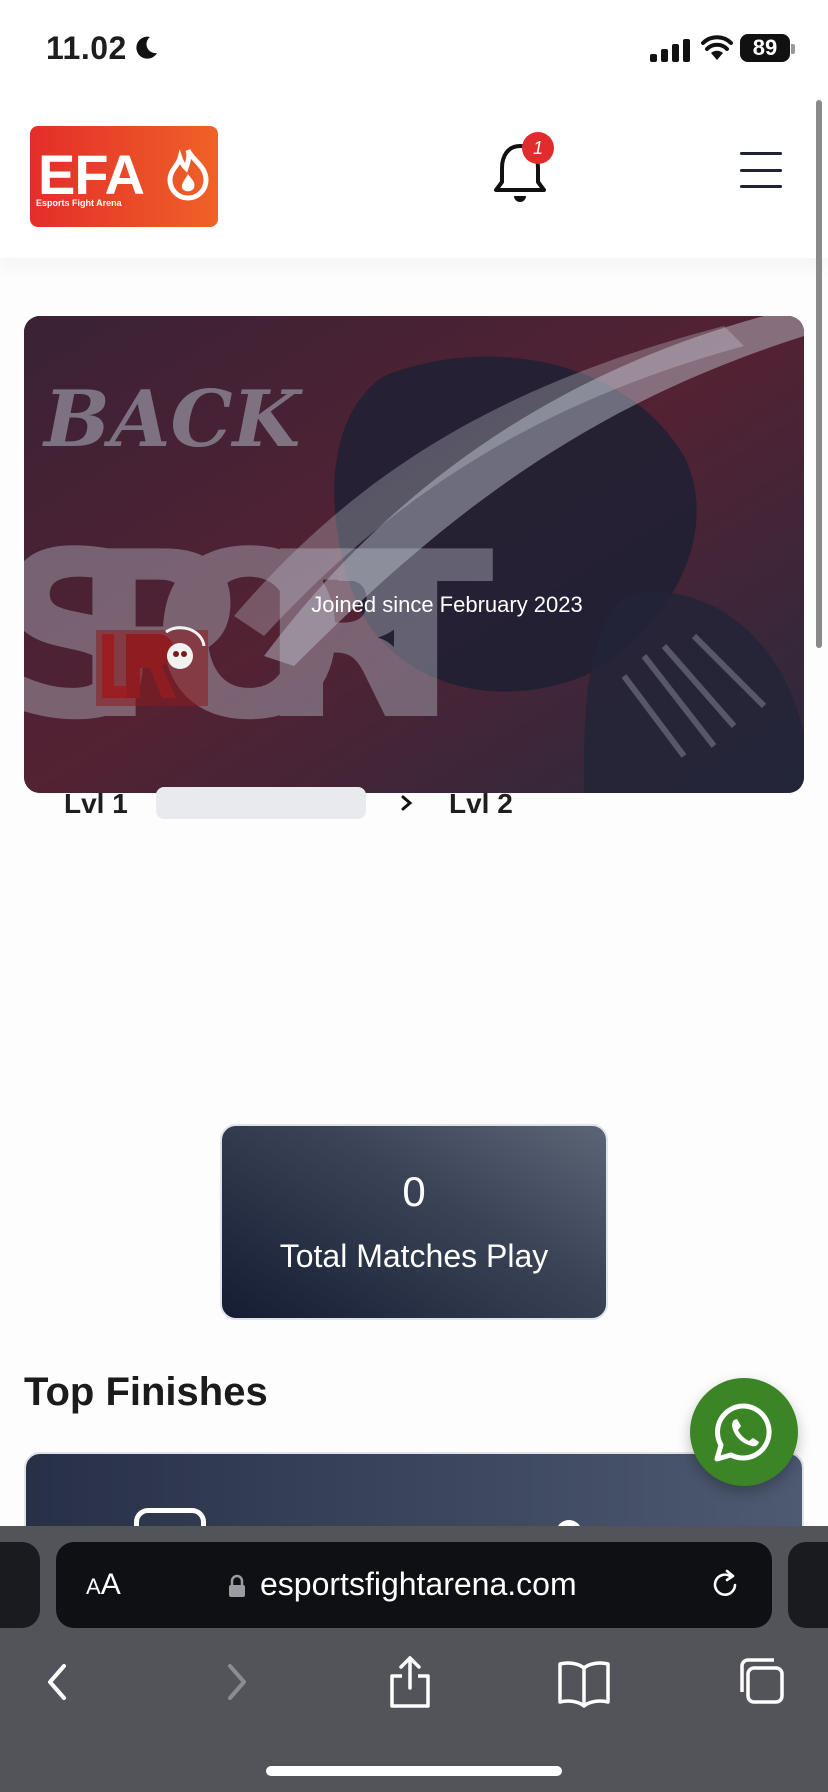  I want to click on browser-toolbar: AA esportsfightarena.com, so click(414, 1659).